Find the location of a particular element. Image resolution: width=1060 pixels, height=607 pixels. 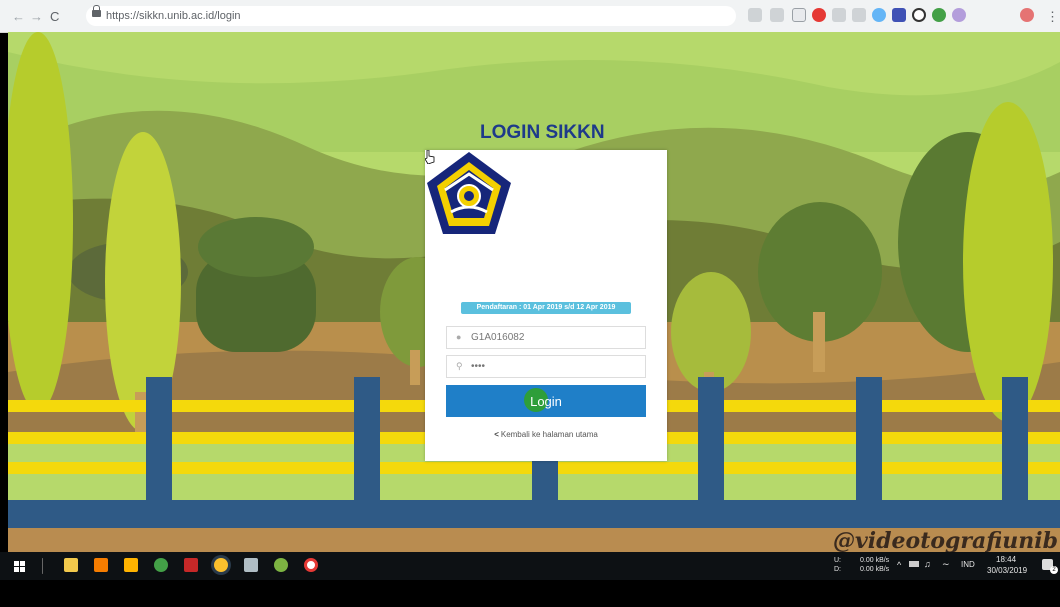

language-indicator: IND is located at coordinates (968, 564).